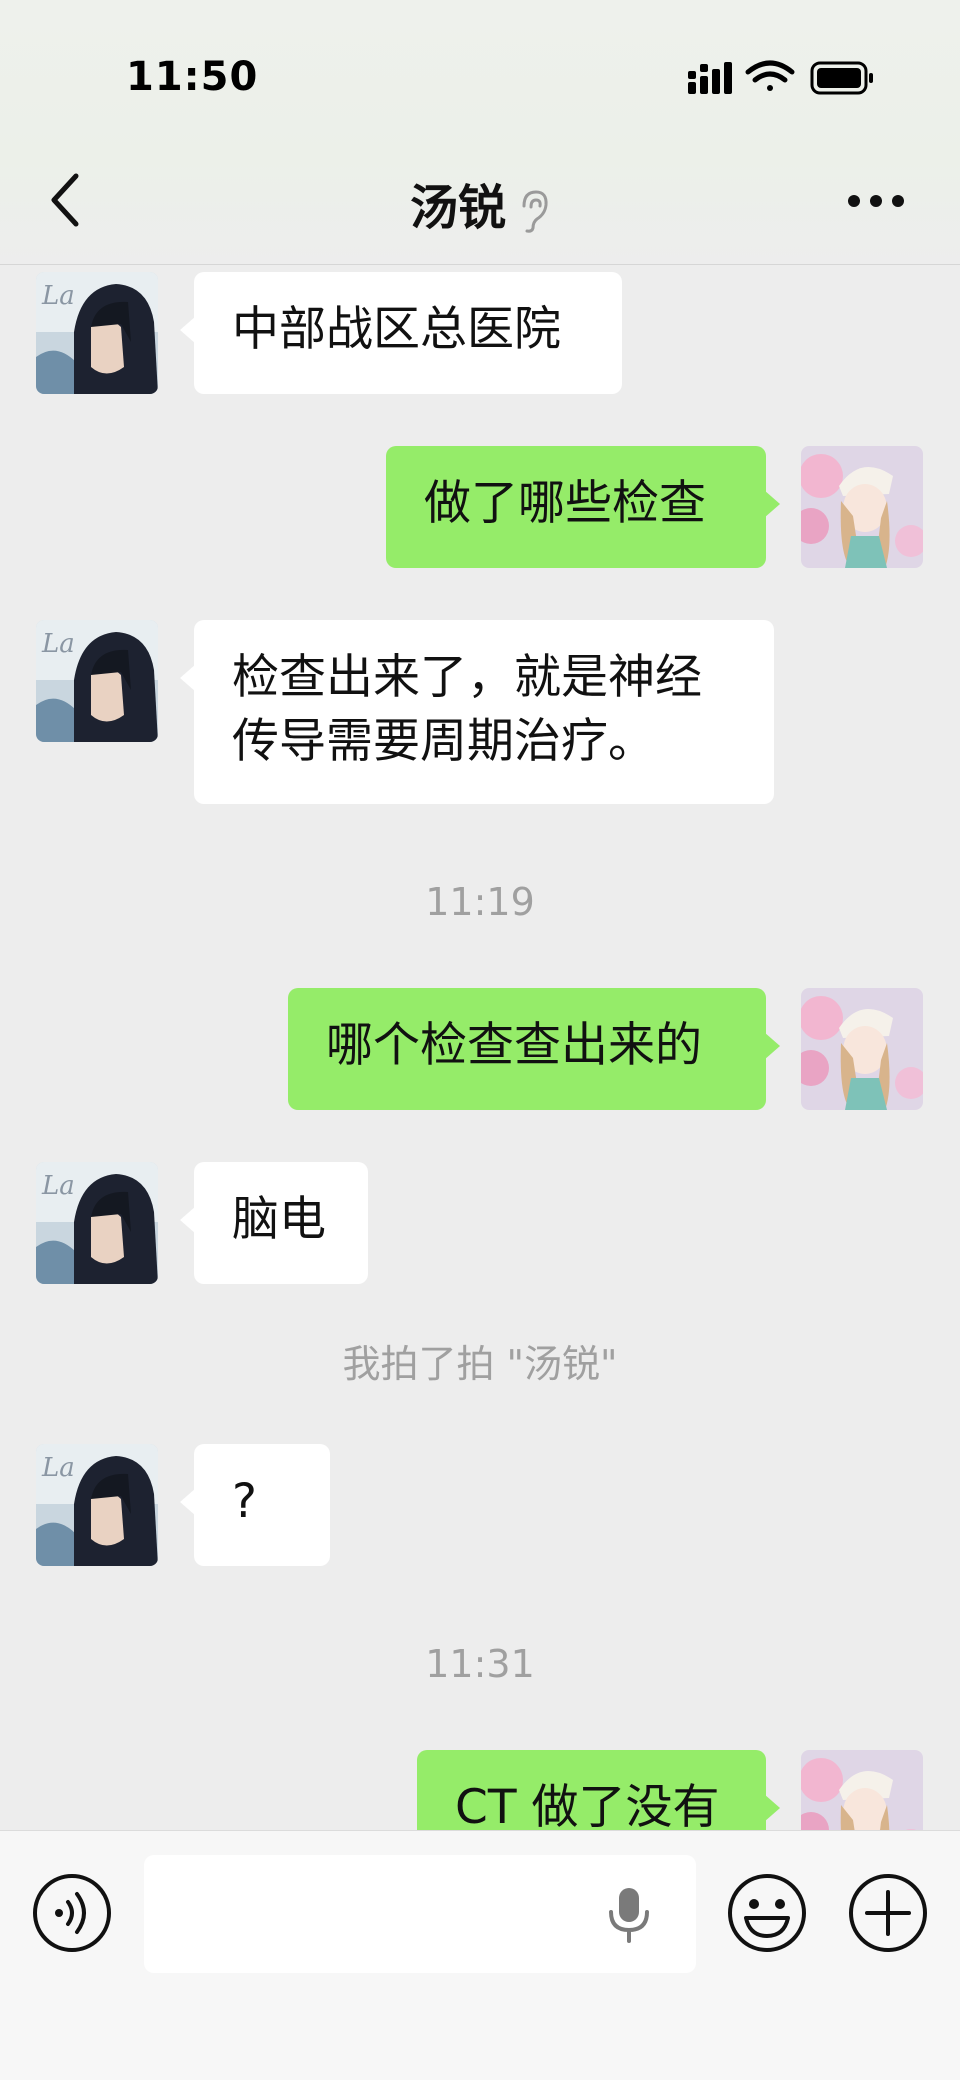  I want to click on message-bubble-incoming: ?, so click(255, 1505).